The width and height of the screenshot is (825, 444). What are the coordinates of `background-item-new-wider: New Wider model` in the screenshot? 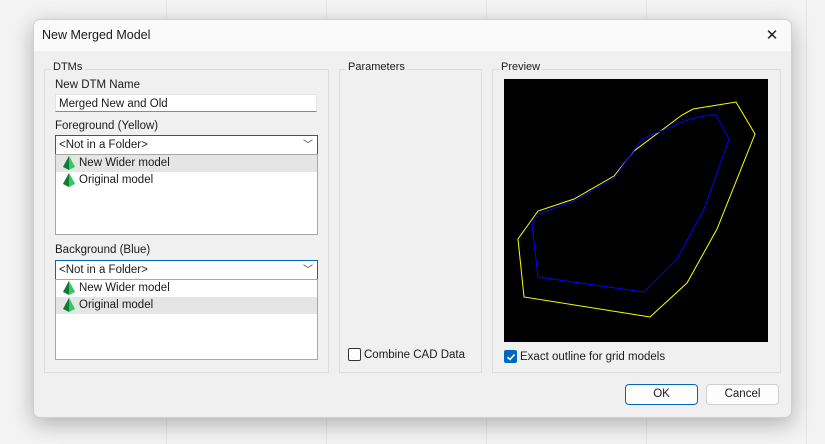 It's located at (186, 288).